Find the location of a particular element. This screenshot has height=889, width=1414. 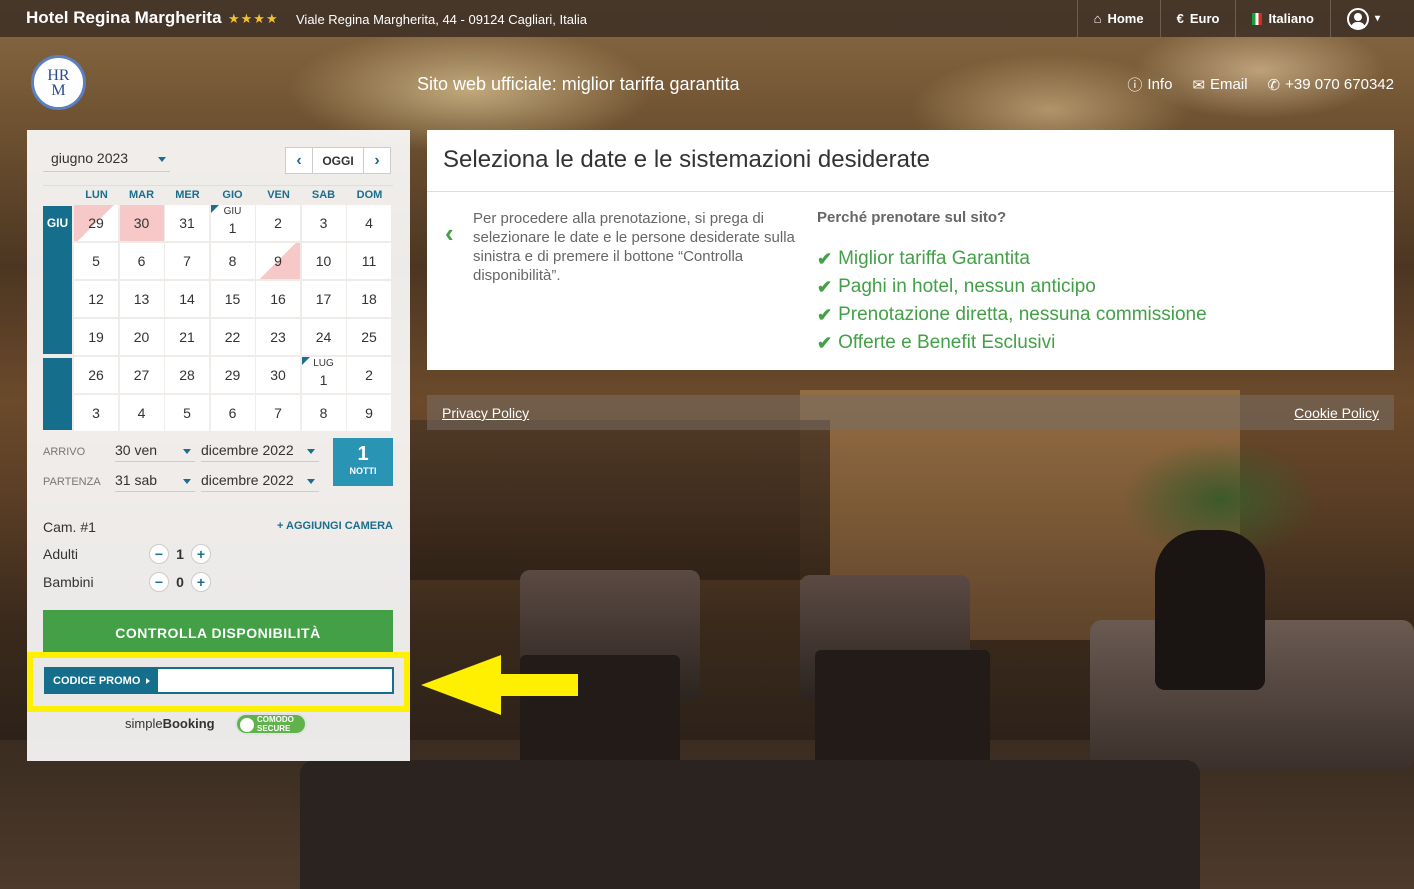

calendar-day-number: 6 is located at coordinates (232, 413).